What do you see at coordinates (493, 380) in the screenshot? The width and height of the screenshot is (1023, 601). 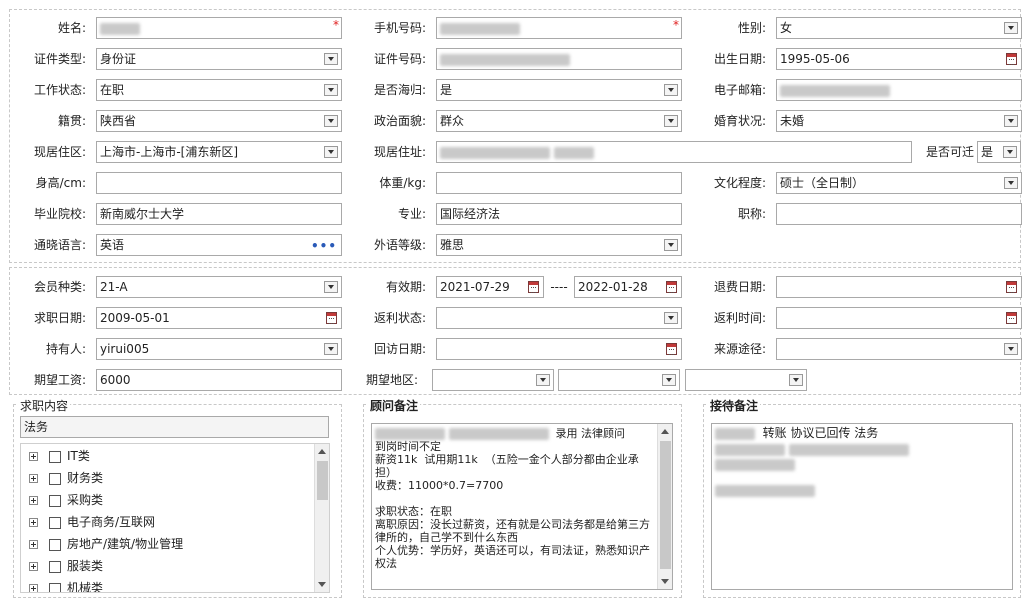 I see `area-province-select` at bounding box center [493, 380].